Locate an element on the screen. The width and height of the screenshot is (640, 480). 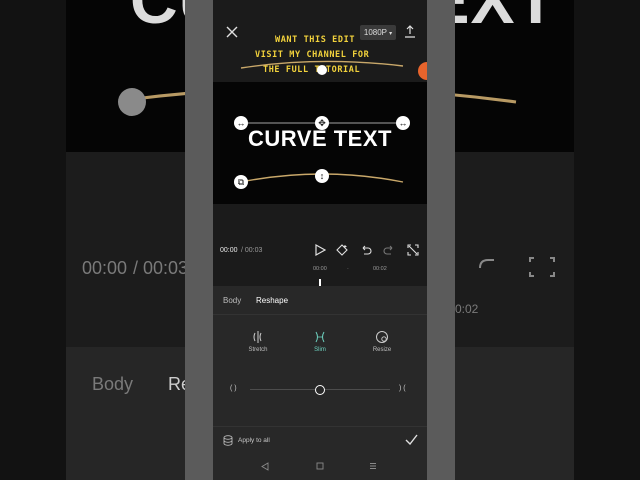
resize-icon is located at coordinates (382, 337).